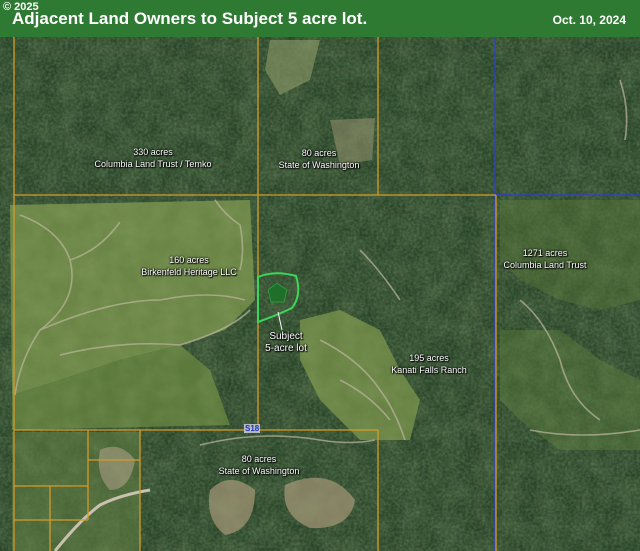 The height and width of the screenshot is (551, 640). I want to click on parcel-label-birkenfeld: 160 acres Birkenfeld Heritage LLC, so click(189, 266).